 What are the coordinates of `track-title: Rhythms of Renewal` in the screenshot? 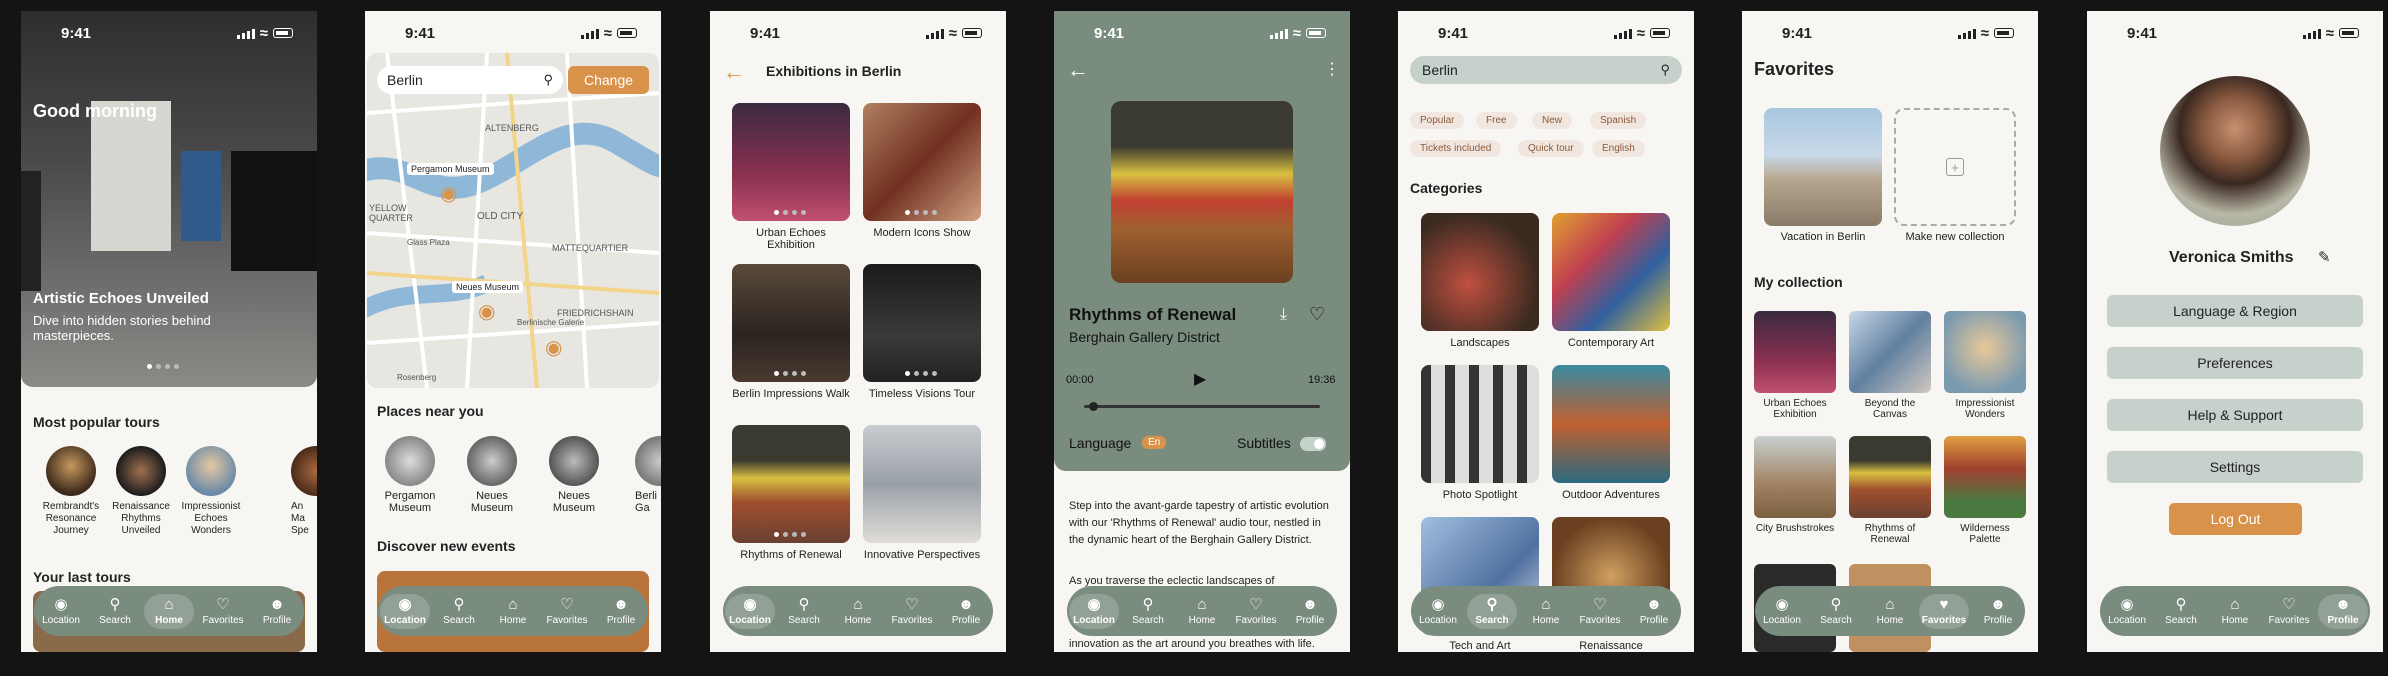 It's located at (1153, 314).